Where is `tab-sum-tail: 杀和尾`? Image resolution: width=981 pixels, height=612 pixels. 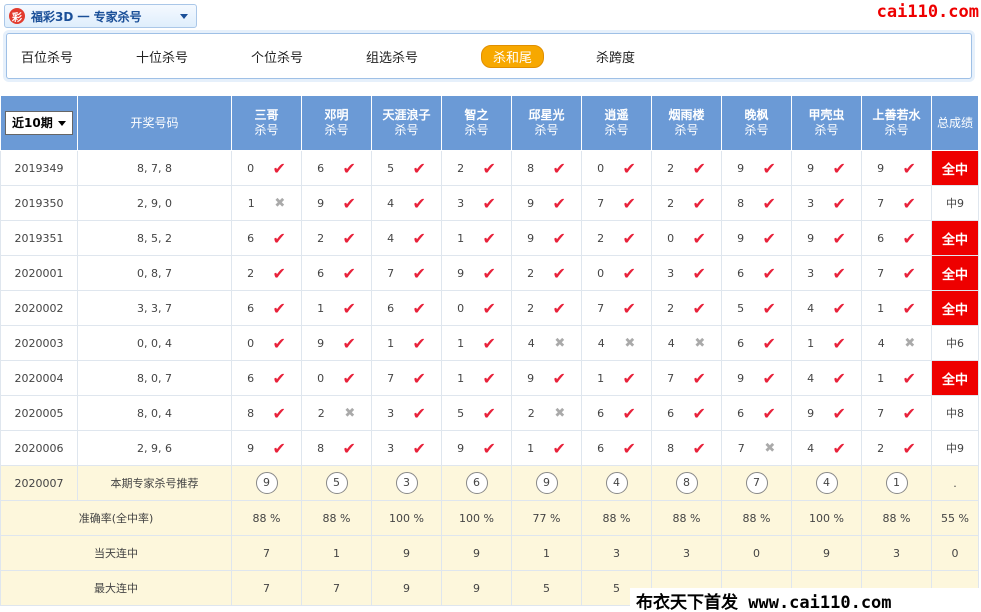
tab-sum-tail: 杀和尾 is located at coordinates (513, 56).